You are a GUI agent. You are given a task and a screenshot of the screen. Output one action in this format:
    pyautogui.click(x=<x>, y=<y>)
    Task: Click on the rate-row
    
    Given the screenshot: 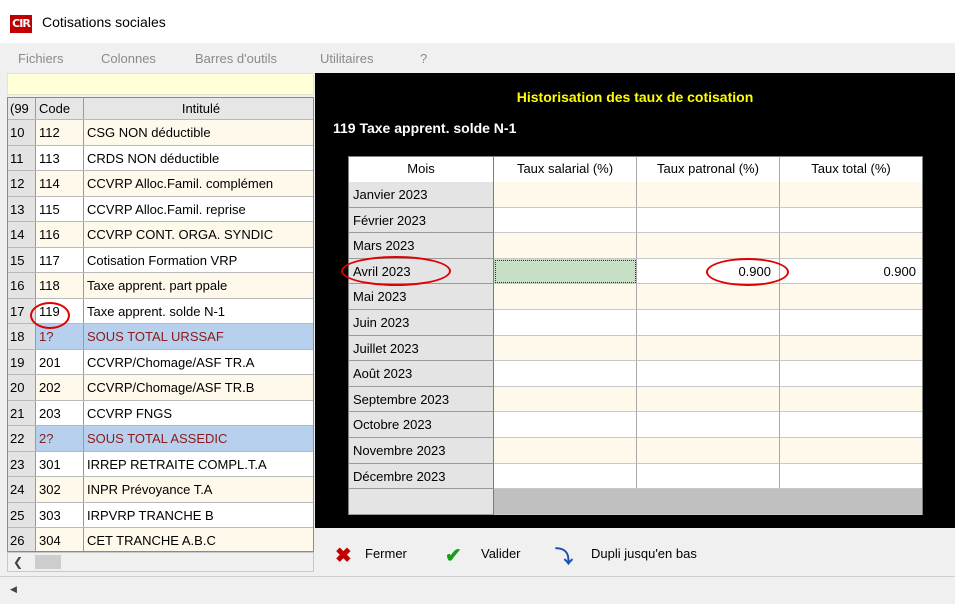 What is the action you would take?
    pyautogui.click(x=635, y=502)
    